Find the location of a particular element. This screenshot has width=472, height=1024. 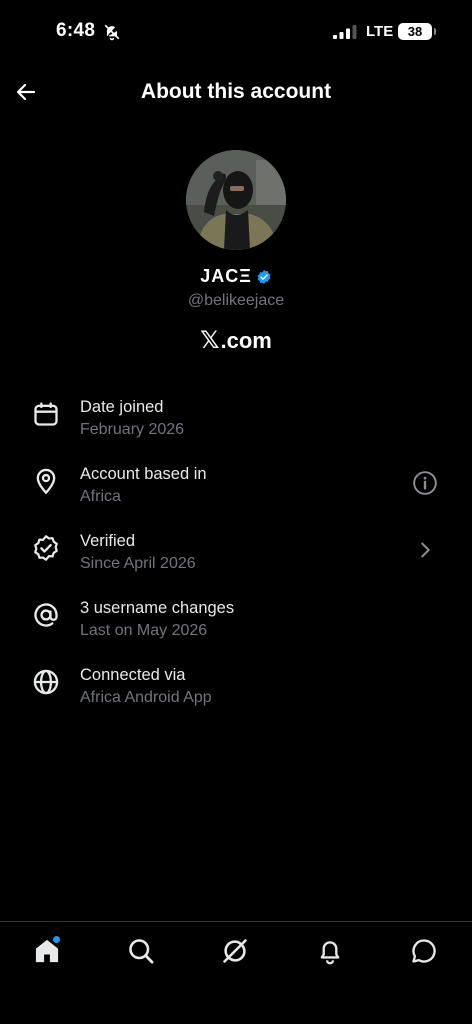

nav-search is located at coordinates (141, 951).